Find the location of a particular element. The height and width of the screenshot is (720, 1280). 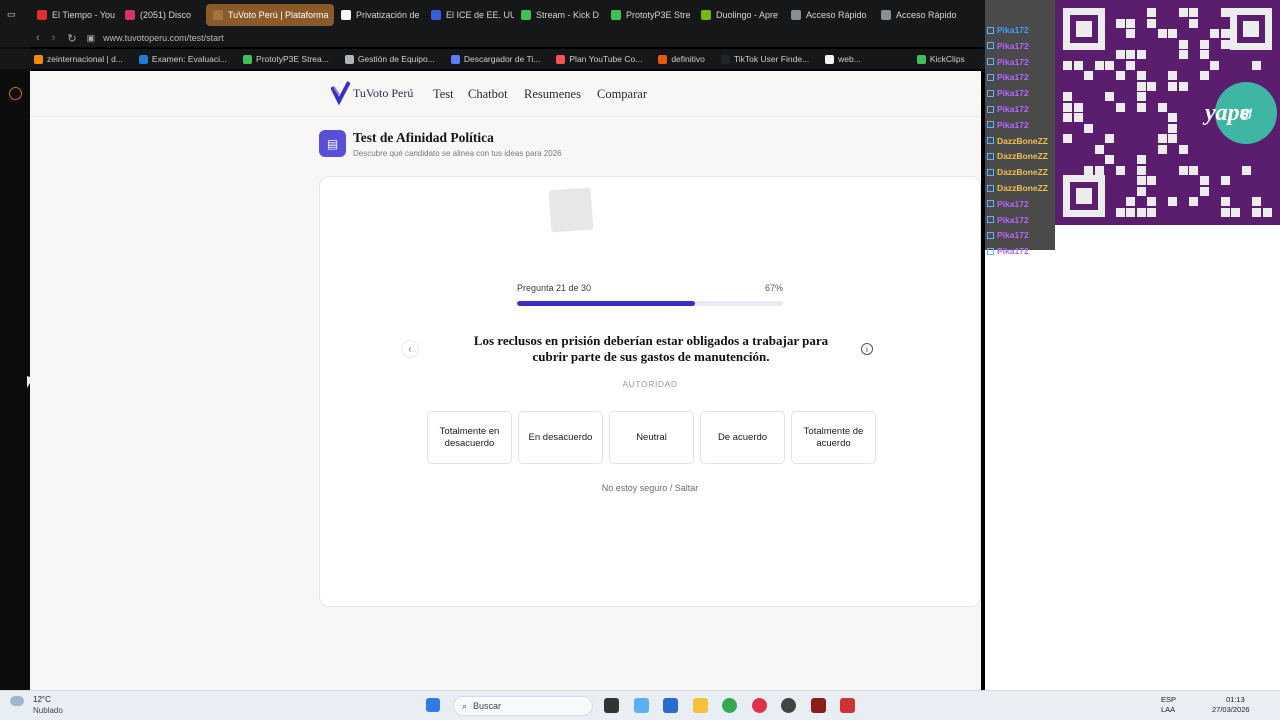

nav-chatbot: Chatbot is located at coordinates (488, 94).